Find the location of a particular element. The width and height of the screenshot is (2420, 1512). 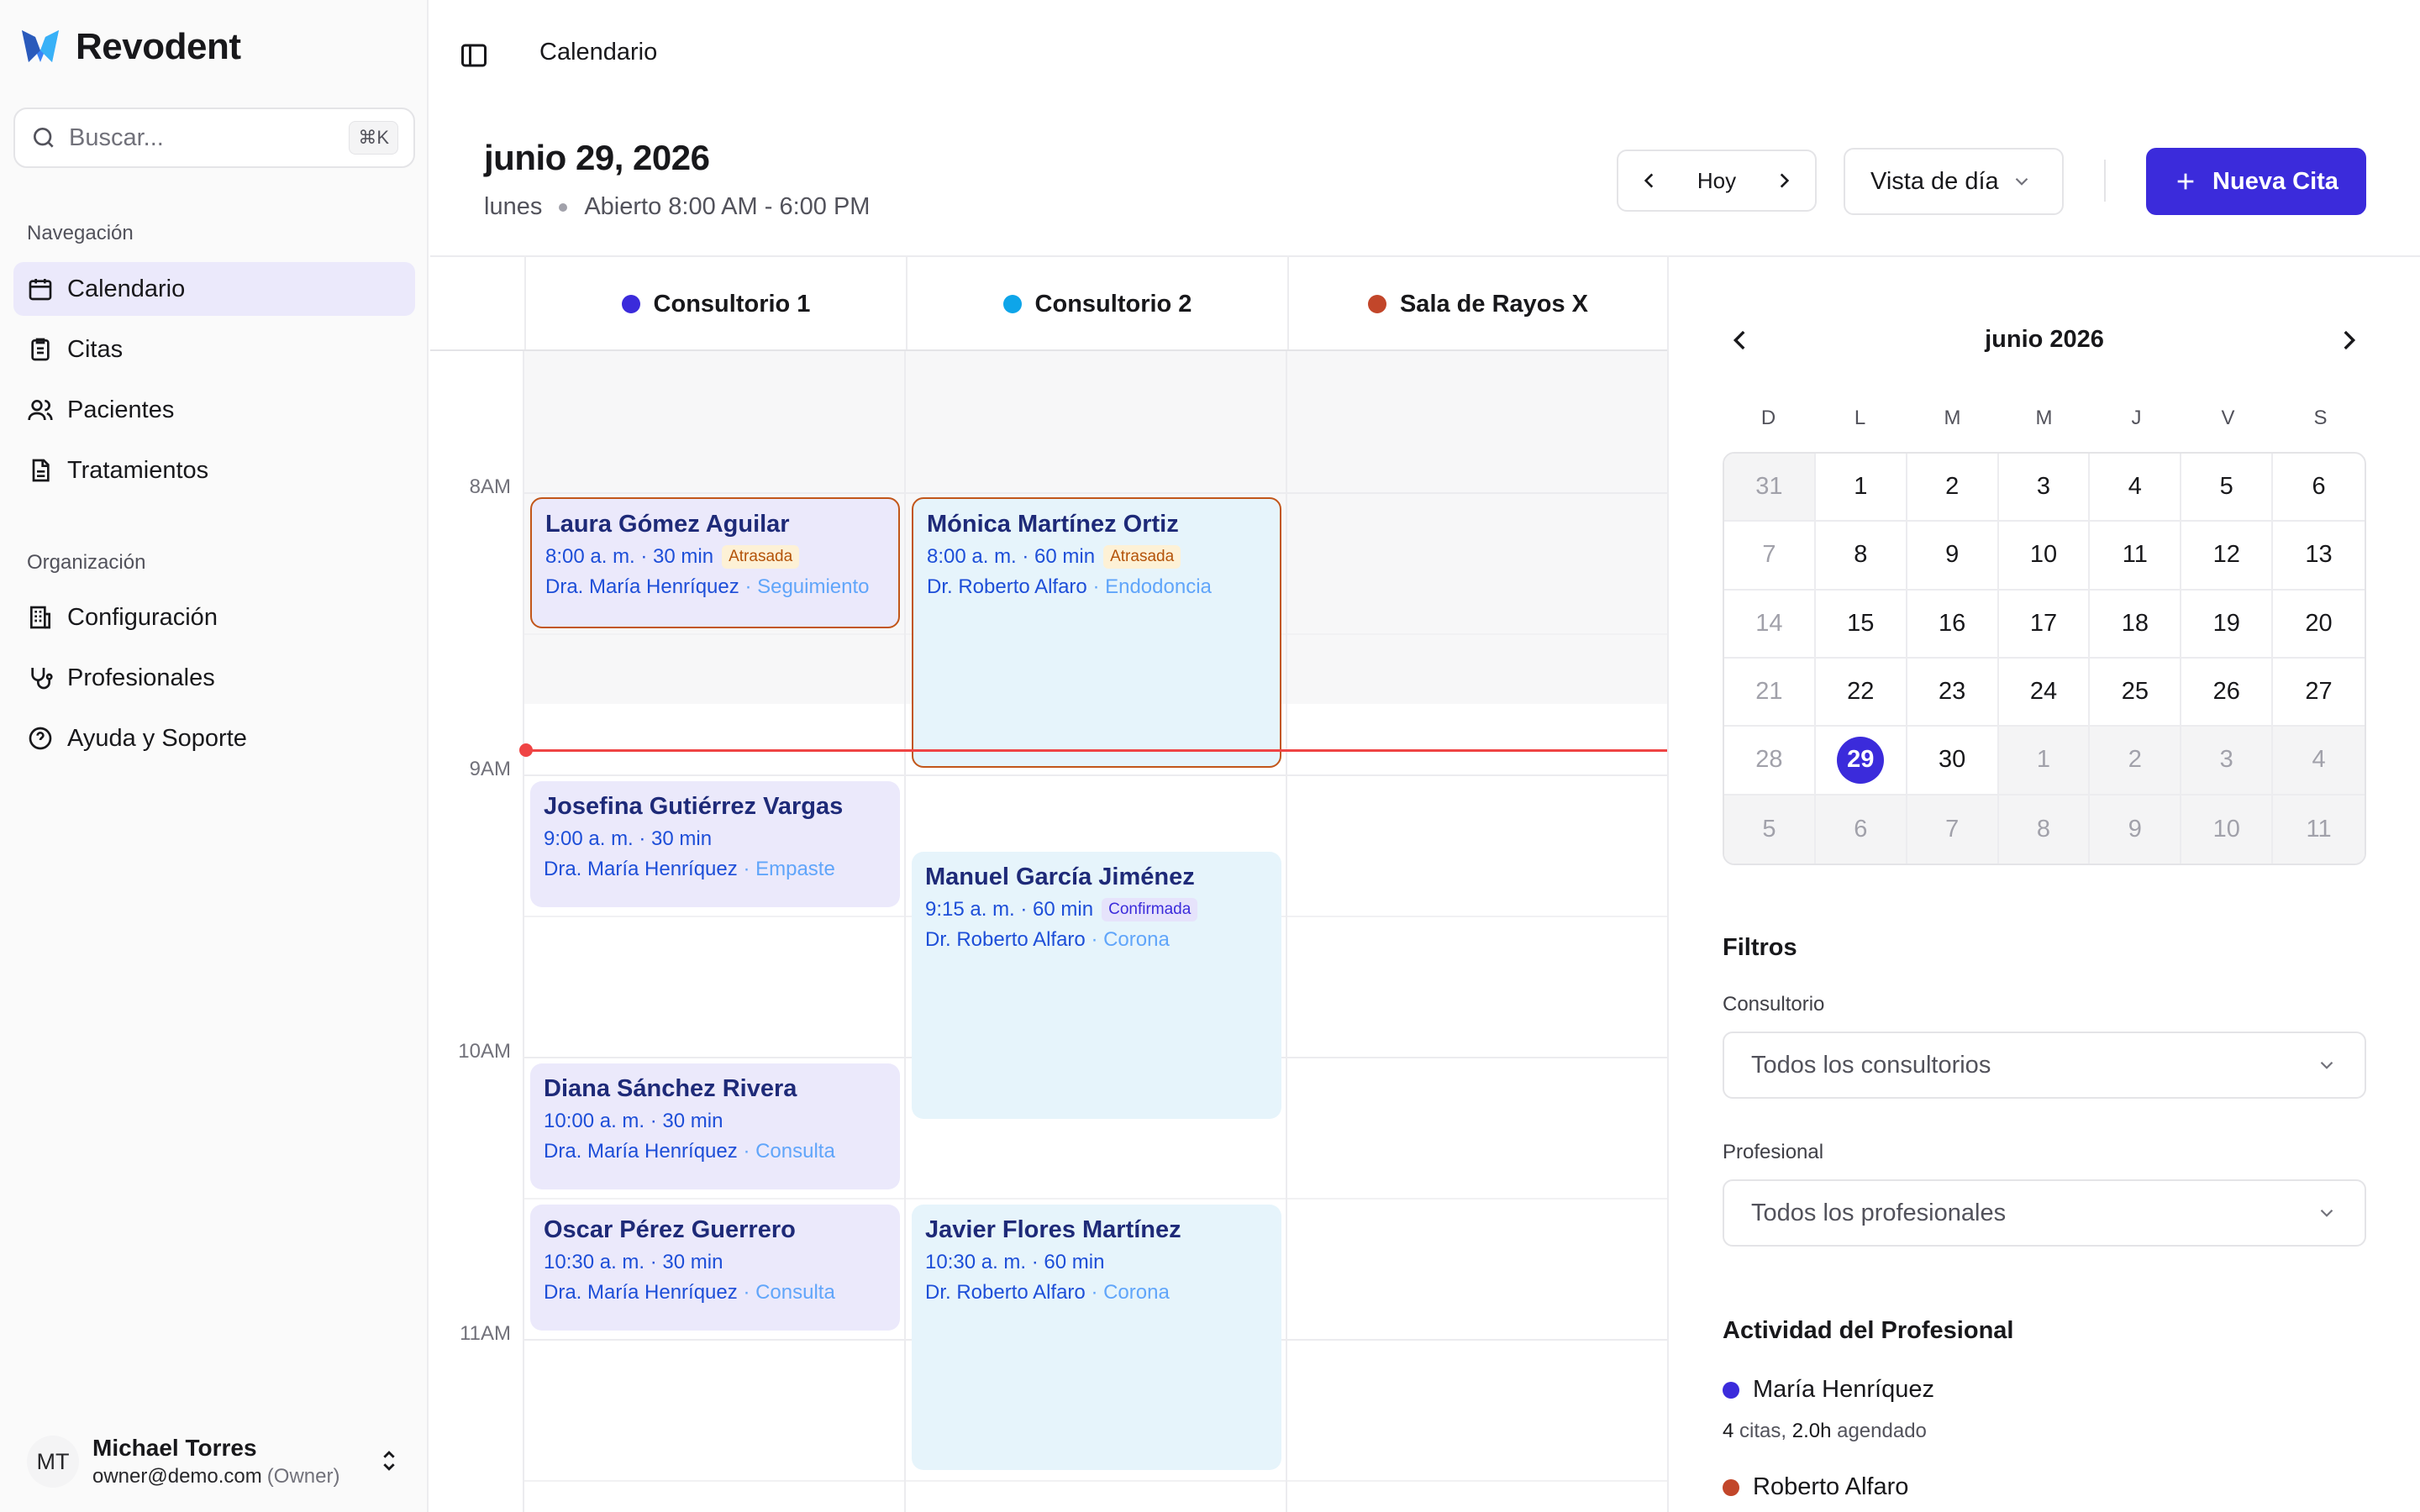

calendar-day-number: 11 is located at coordinates (2319, 829).